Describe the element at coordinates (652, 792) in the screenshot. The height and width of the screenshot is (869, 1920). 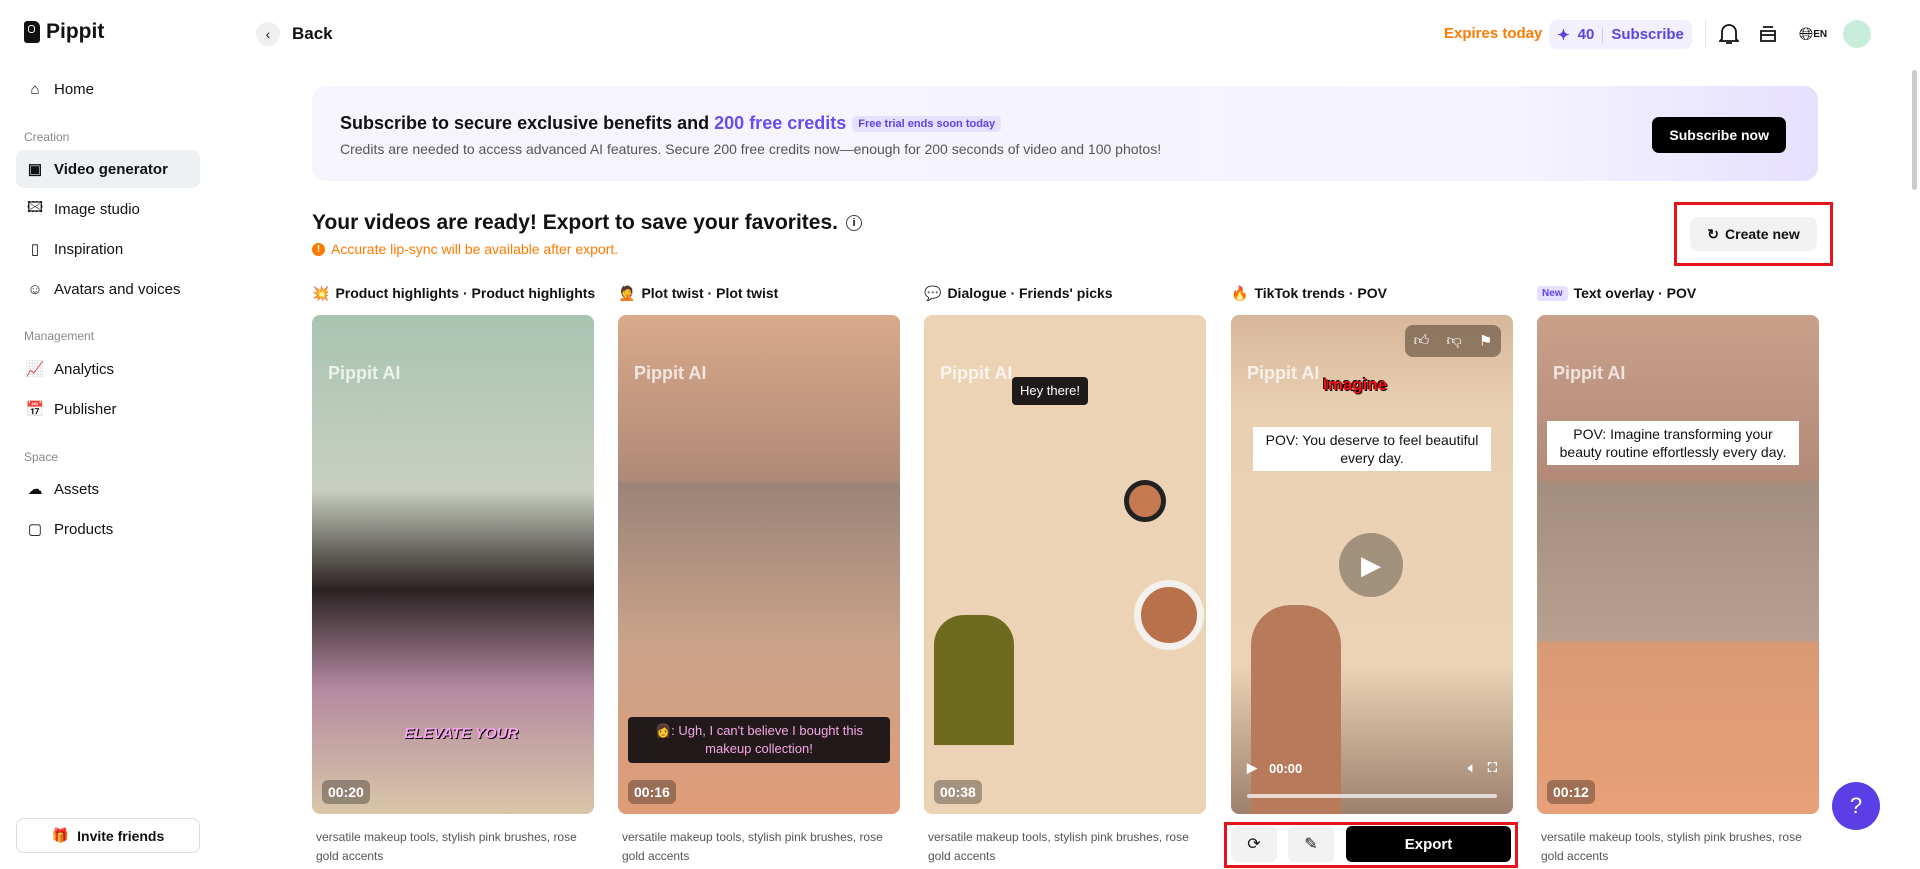
I see `duration-badge: 00:16` at that location.